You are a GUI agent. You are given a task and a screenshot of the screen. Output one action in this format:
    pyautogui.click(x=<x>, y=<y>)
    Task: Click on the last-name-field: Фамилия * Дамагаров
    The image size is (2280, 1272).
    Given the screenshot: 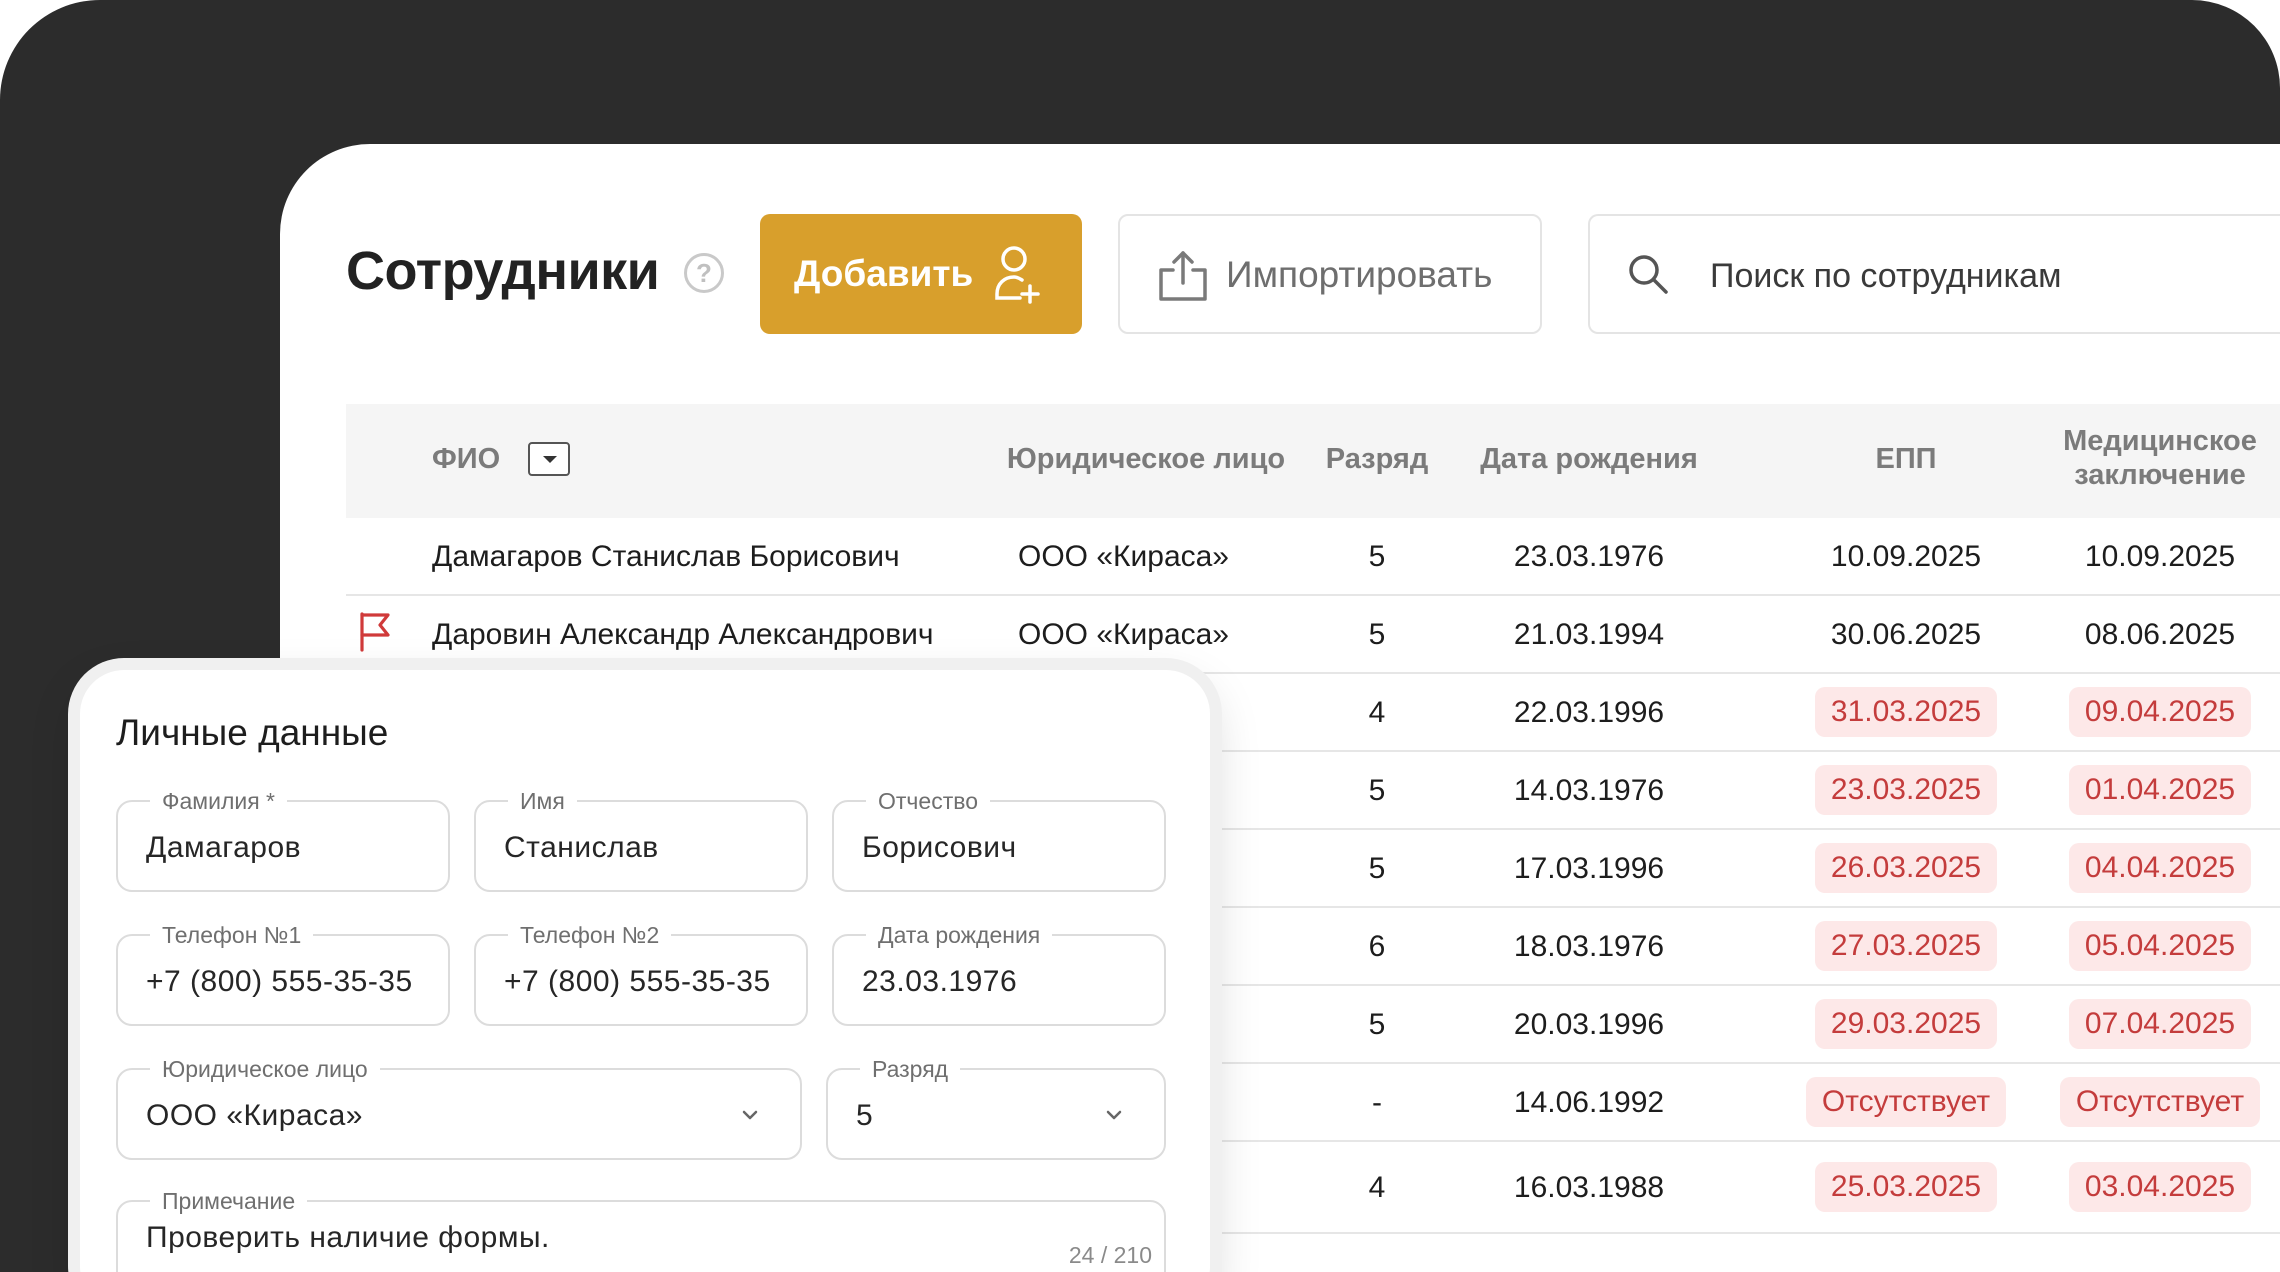 What is the action you would take?
    pyautogui.click(x=283, y=840)
    